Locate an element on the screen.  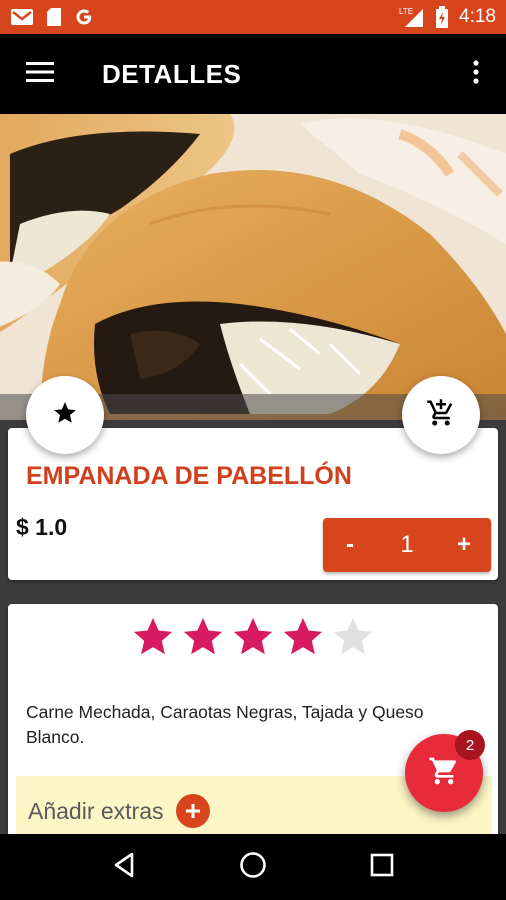
recents-button is located at coordinates (382, 867).